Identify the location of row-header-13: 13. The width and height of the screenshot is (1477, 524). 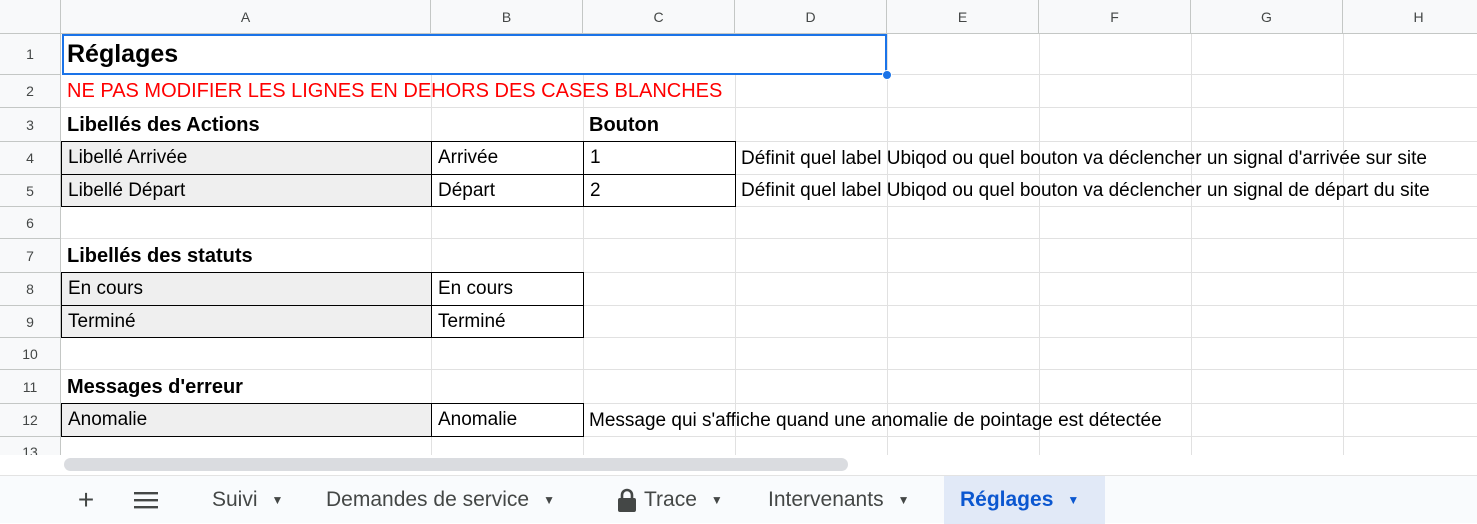
(30, 446).